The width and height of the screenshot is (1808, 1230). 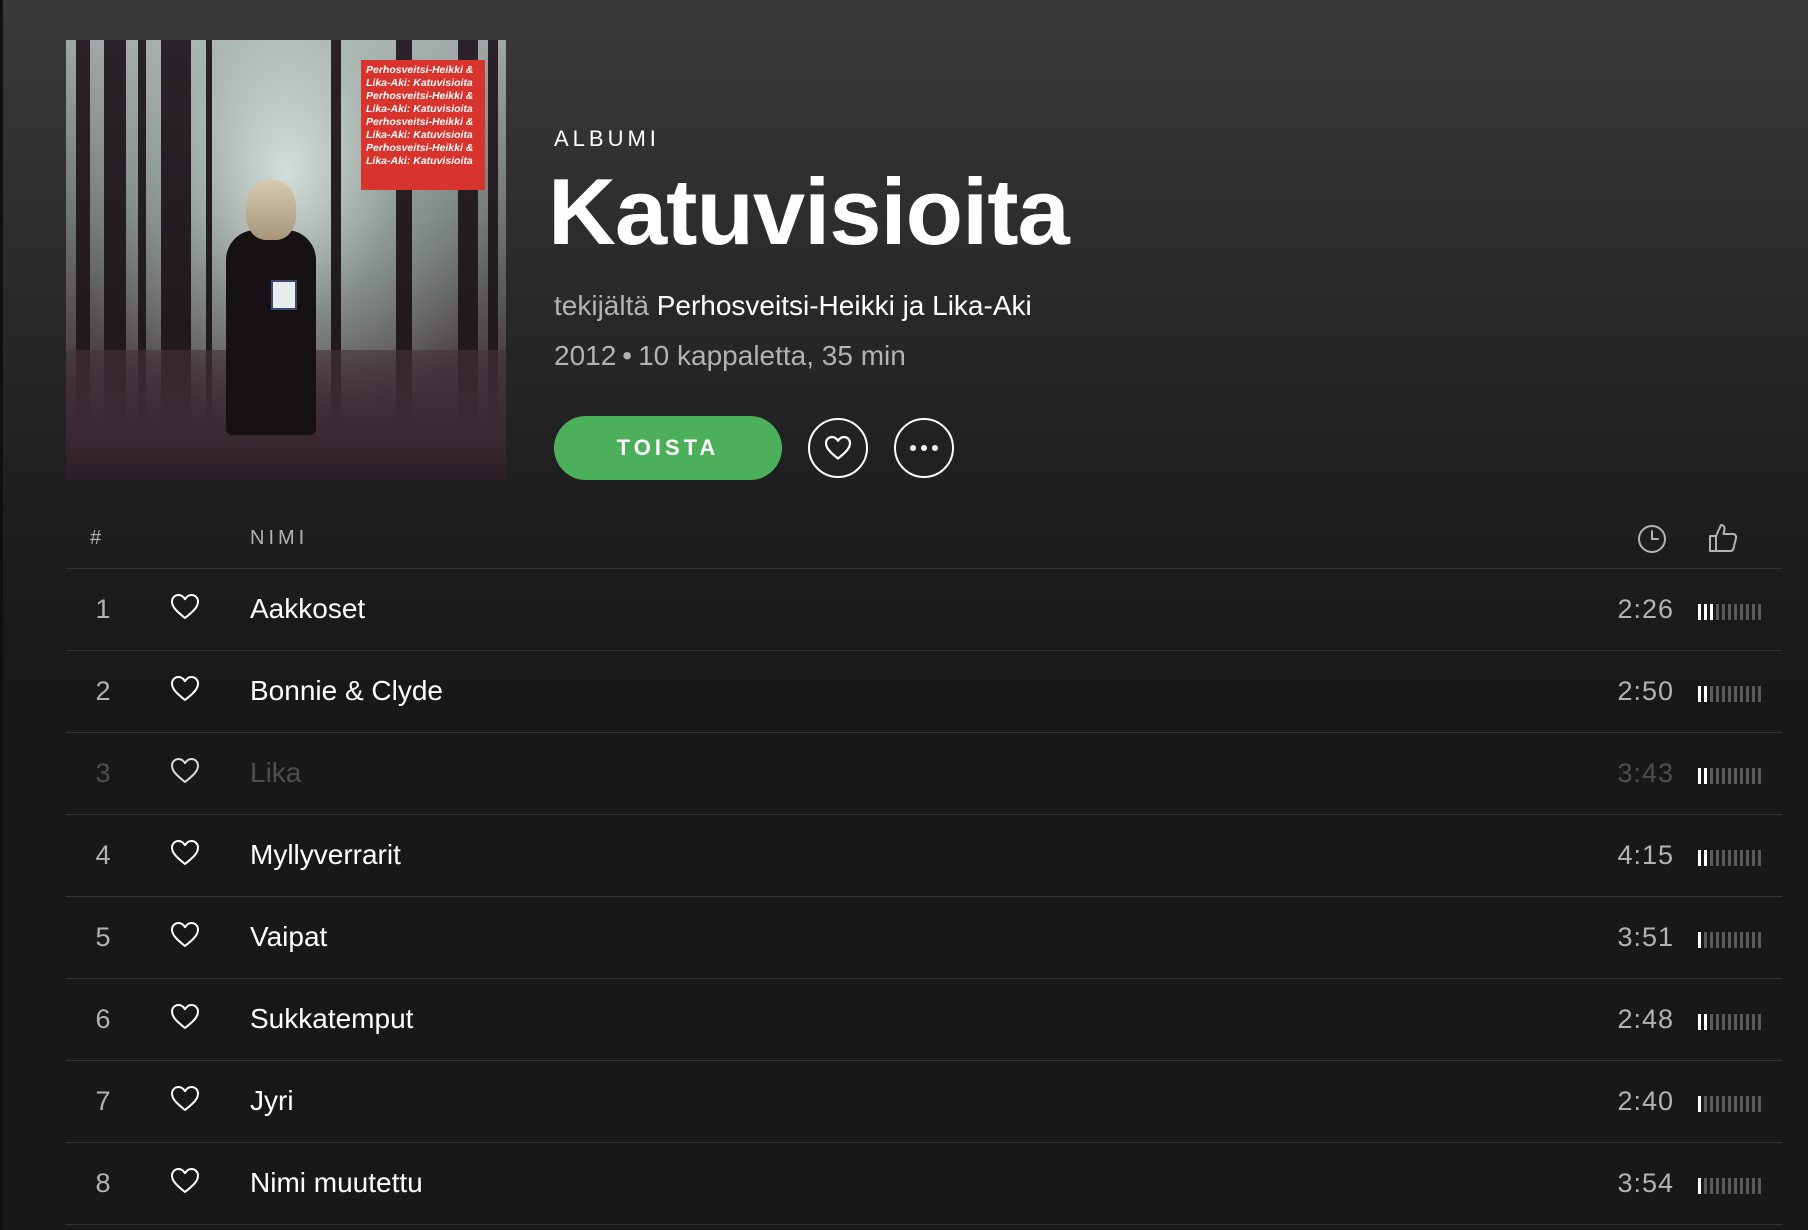 What do you see at coordinates (924, 692) in the screenshot?
I see `track-row: 2 Bonnie & Clyde 2:50` at bounding box center [924, 692].